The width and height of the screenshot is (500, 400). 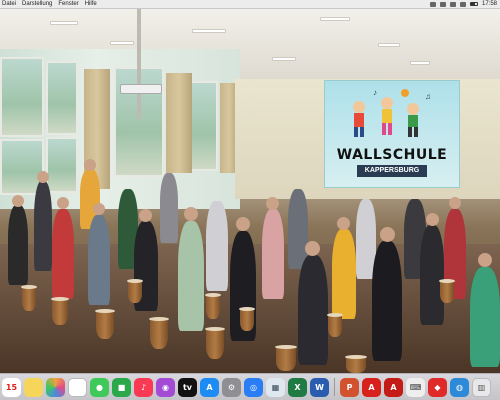 What do you see at coordinates (68, 4) in the screenshot?
I see `menu-fenster: Fenster` at bounding box center [68, 4].